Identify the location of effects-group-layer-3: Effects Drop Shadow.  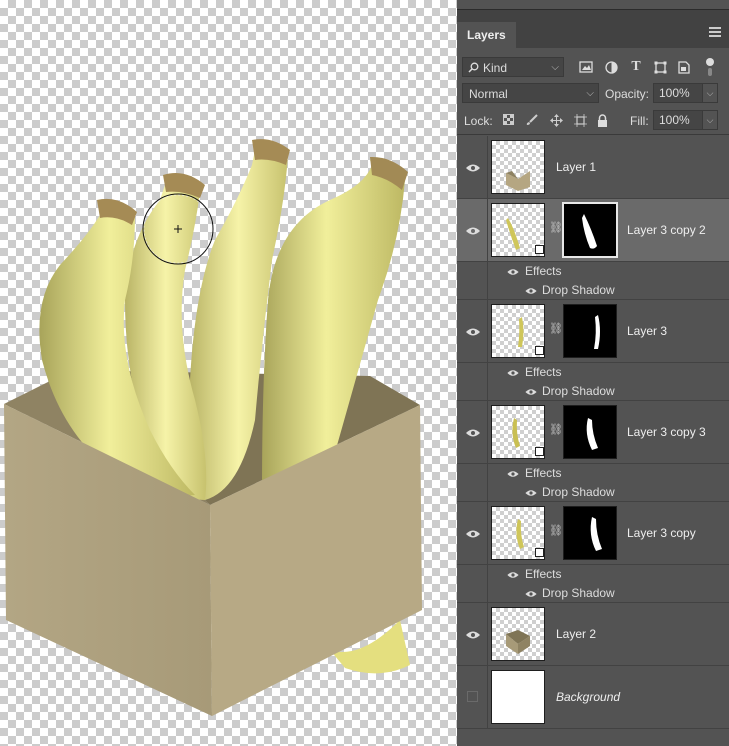
(593, 382).